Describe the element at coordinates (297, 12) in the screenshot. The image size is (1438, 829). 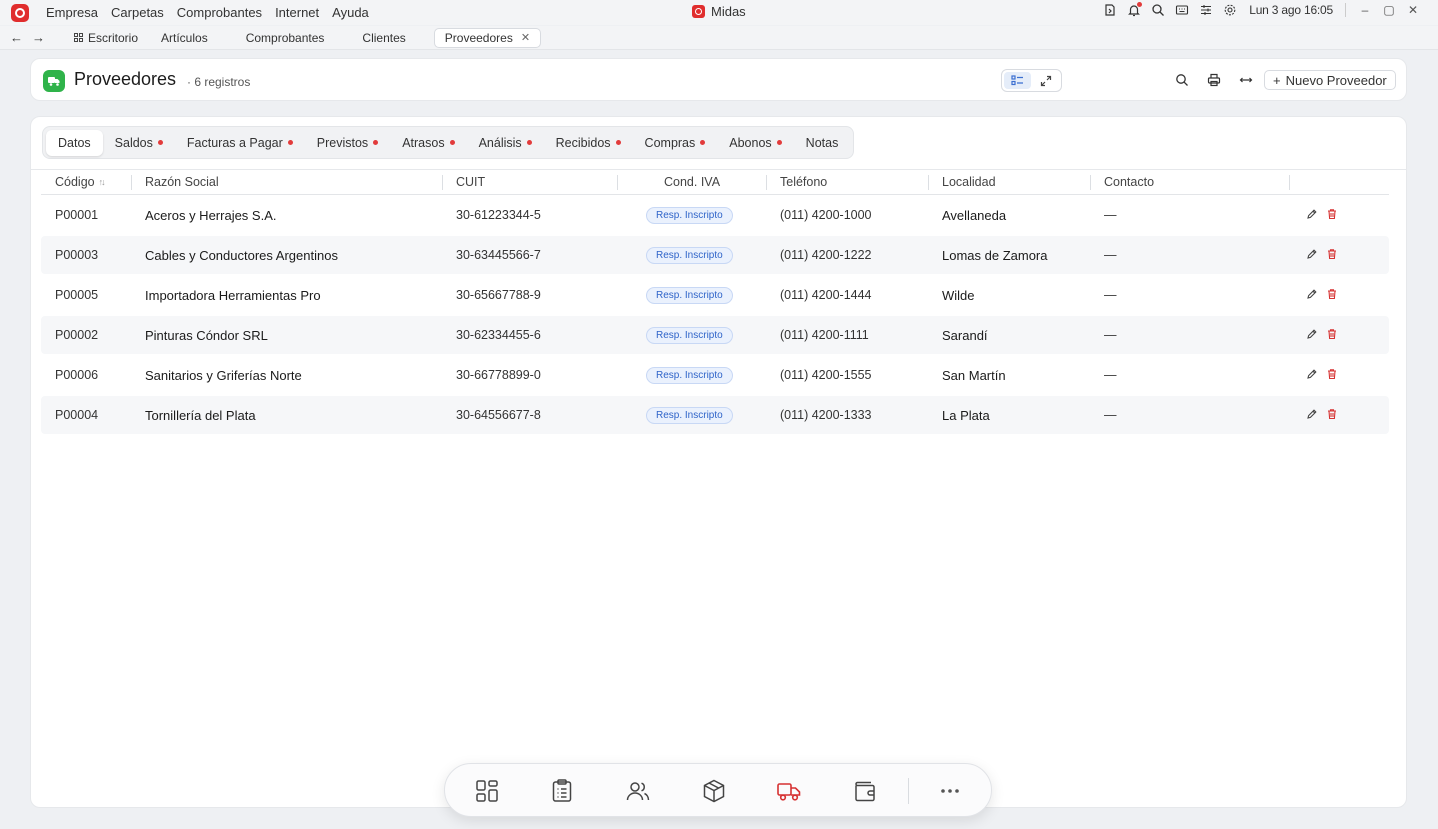
I see `menu-internet: Internet` at that location.